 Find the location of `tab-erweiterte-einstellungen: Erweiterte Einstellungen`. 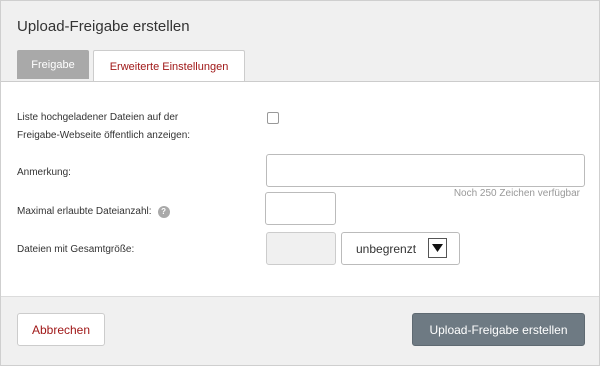

tab-erweiterte-einstellungen: Erweiterte Einstellungen is located at coordinates (169, 66).